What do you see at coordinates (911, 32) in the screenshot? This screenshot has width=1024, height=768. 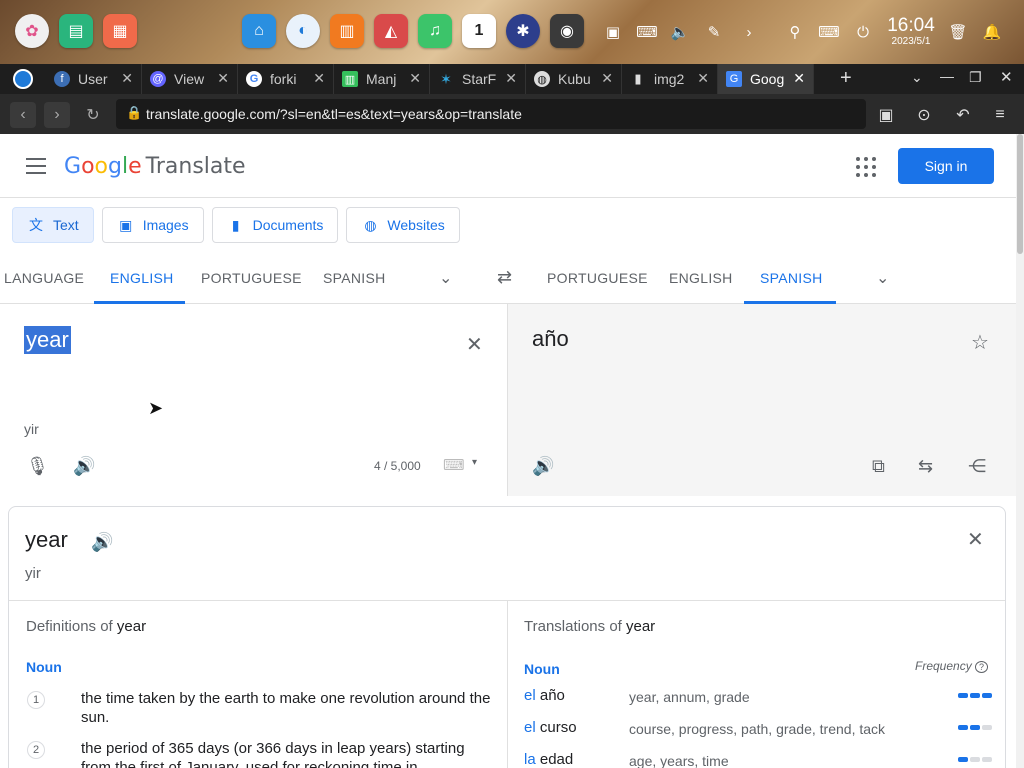 I see `clock: 16:04 2023/5/1` at bounding box center [911, 32].